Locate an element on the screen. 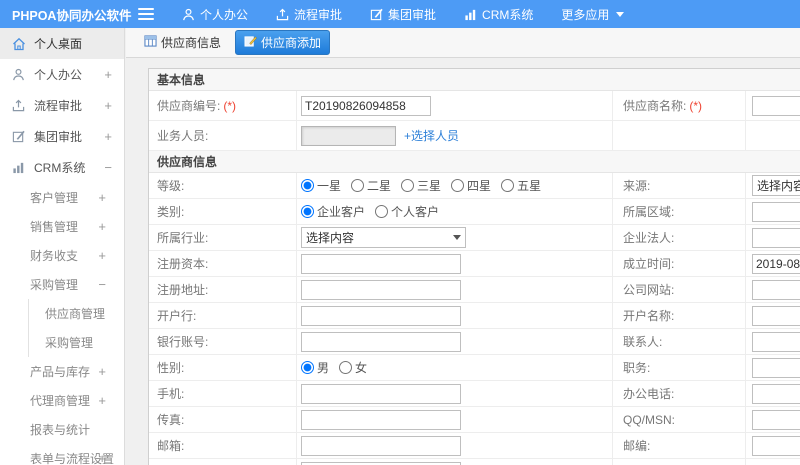  sidebar-item: 个人办公 + is located at coordinates (62, 74).